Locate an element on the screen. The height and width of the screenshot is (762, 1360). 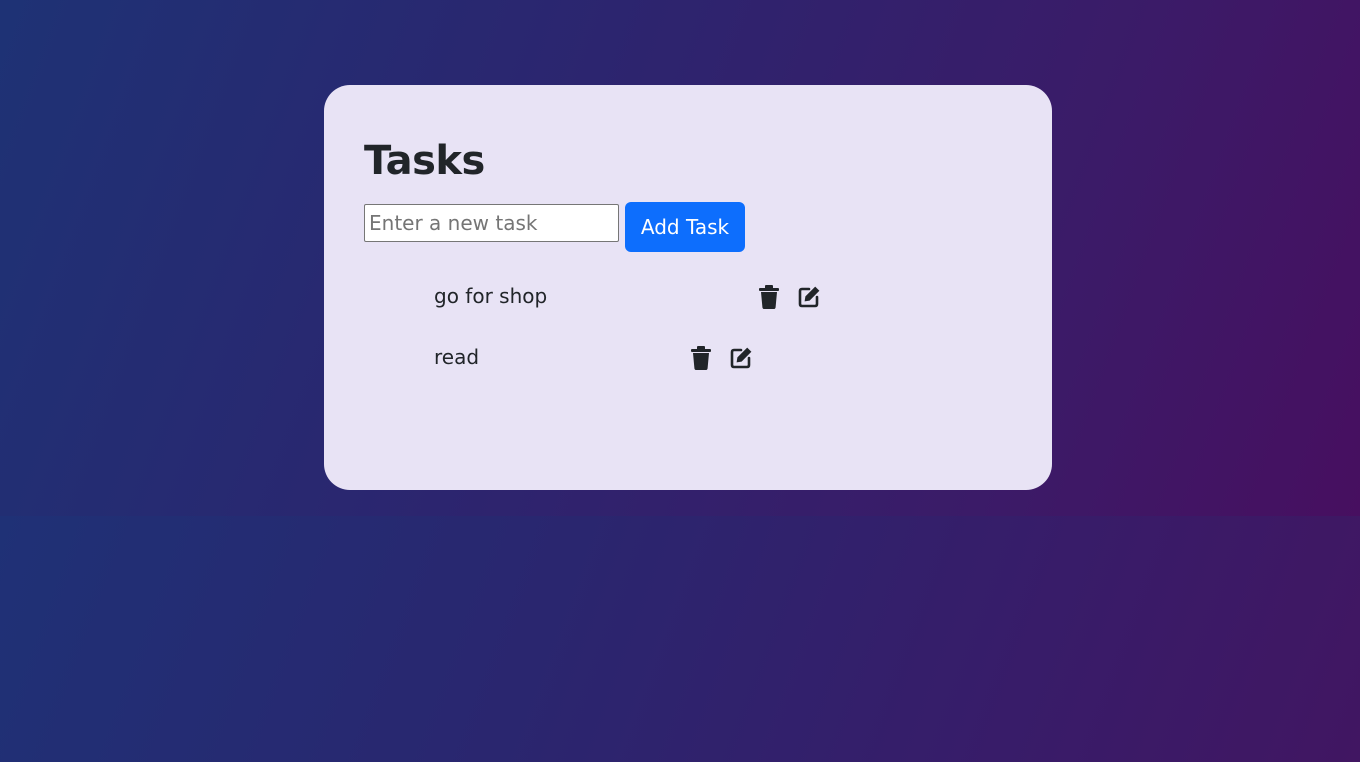
page-title: Tasks is located at coordinates (424, 161).